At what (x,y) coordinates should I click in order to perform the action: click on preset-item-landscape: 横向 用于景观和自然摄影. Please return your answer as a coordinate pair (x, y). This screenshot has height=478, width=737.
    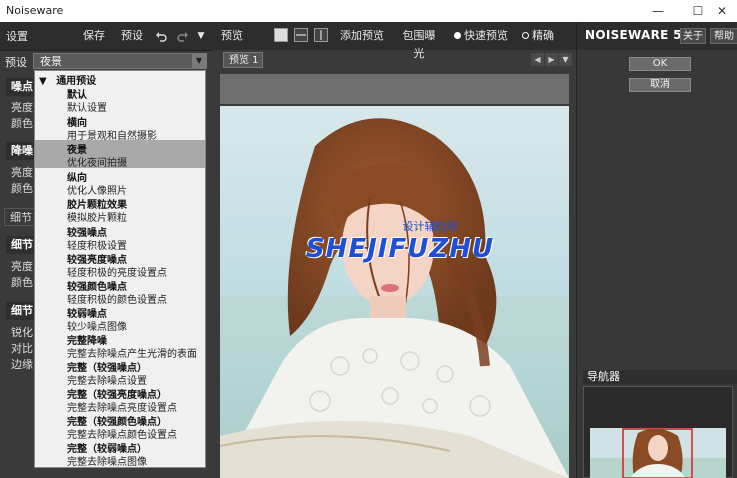
    Looking at the image, I should click on (120, 127).